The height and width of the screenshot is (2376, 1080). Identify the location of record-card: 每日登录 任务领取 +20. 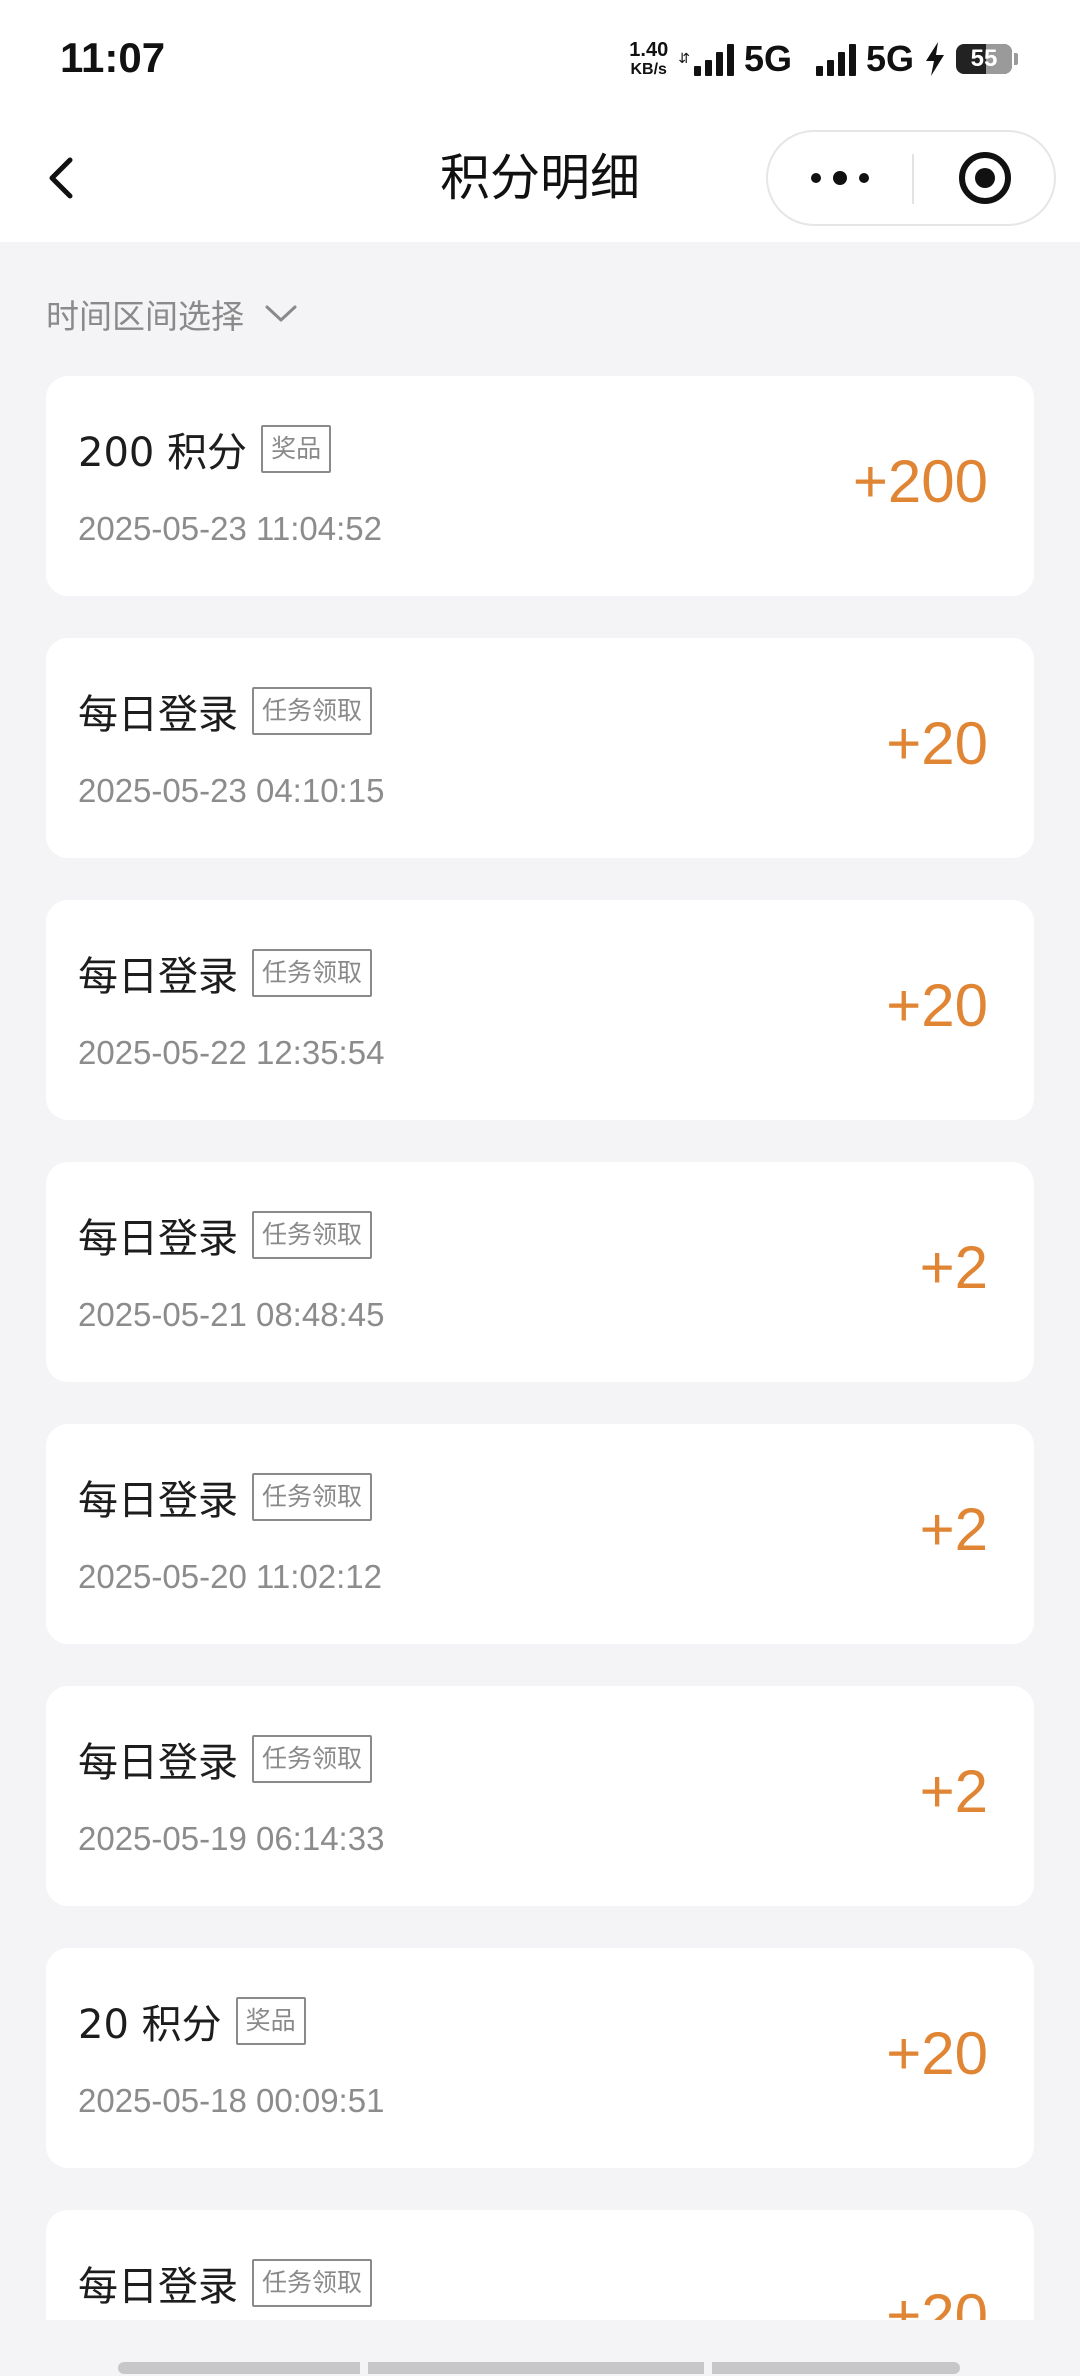
(540, 2265).